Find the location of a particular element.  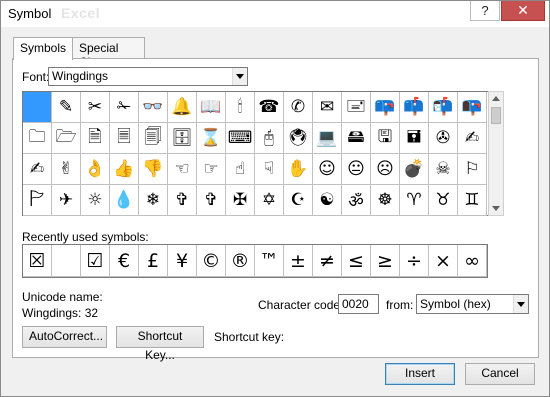

symbol-cell: ☠ is located at coordinates (443, 169).